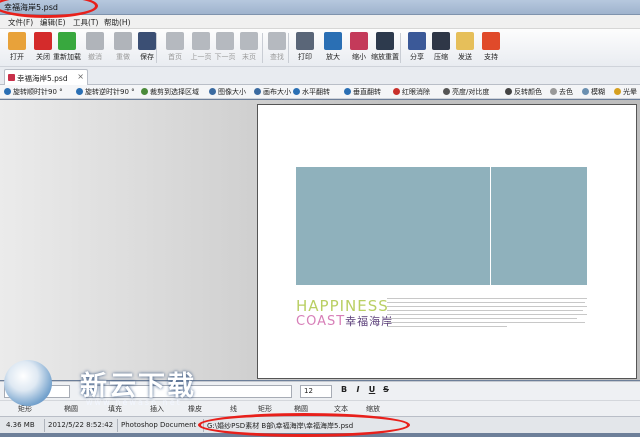 The height and width of the screenshot is (437, 640). I want to click on compress-icon, so click(441, 41).